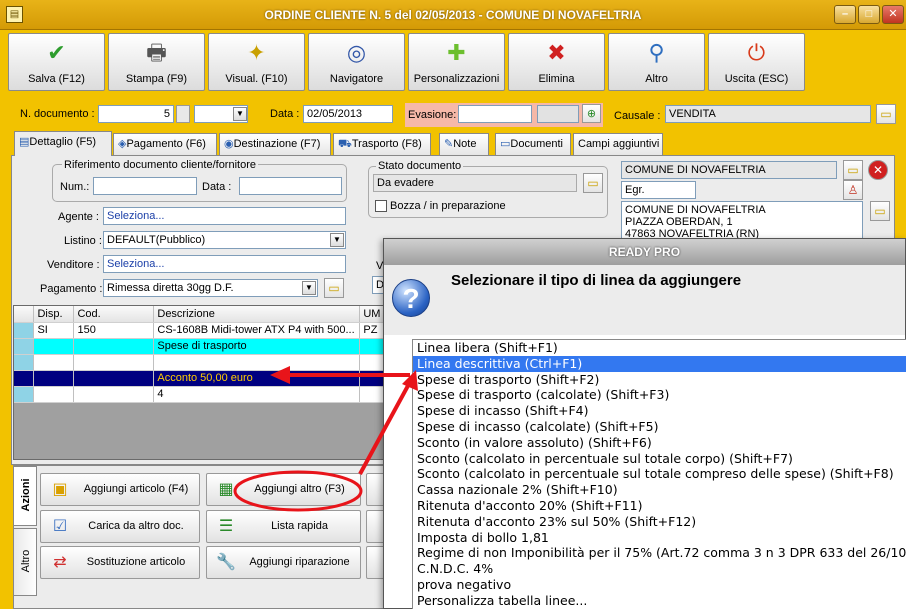 The width and height of the screenshot is (906, 609). Describe the element at coordinates (533, 144) in the screenshot. I see `tab-5: ▭Documenti` at that location.